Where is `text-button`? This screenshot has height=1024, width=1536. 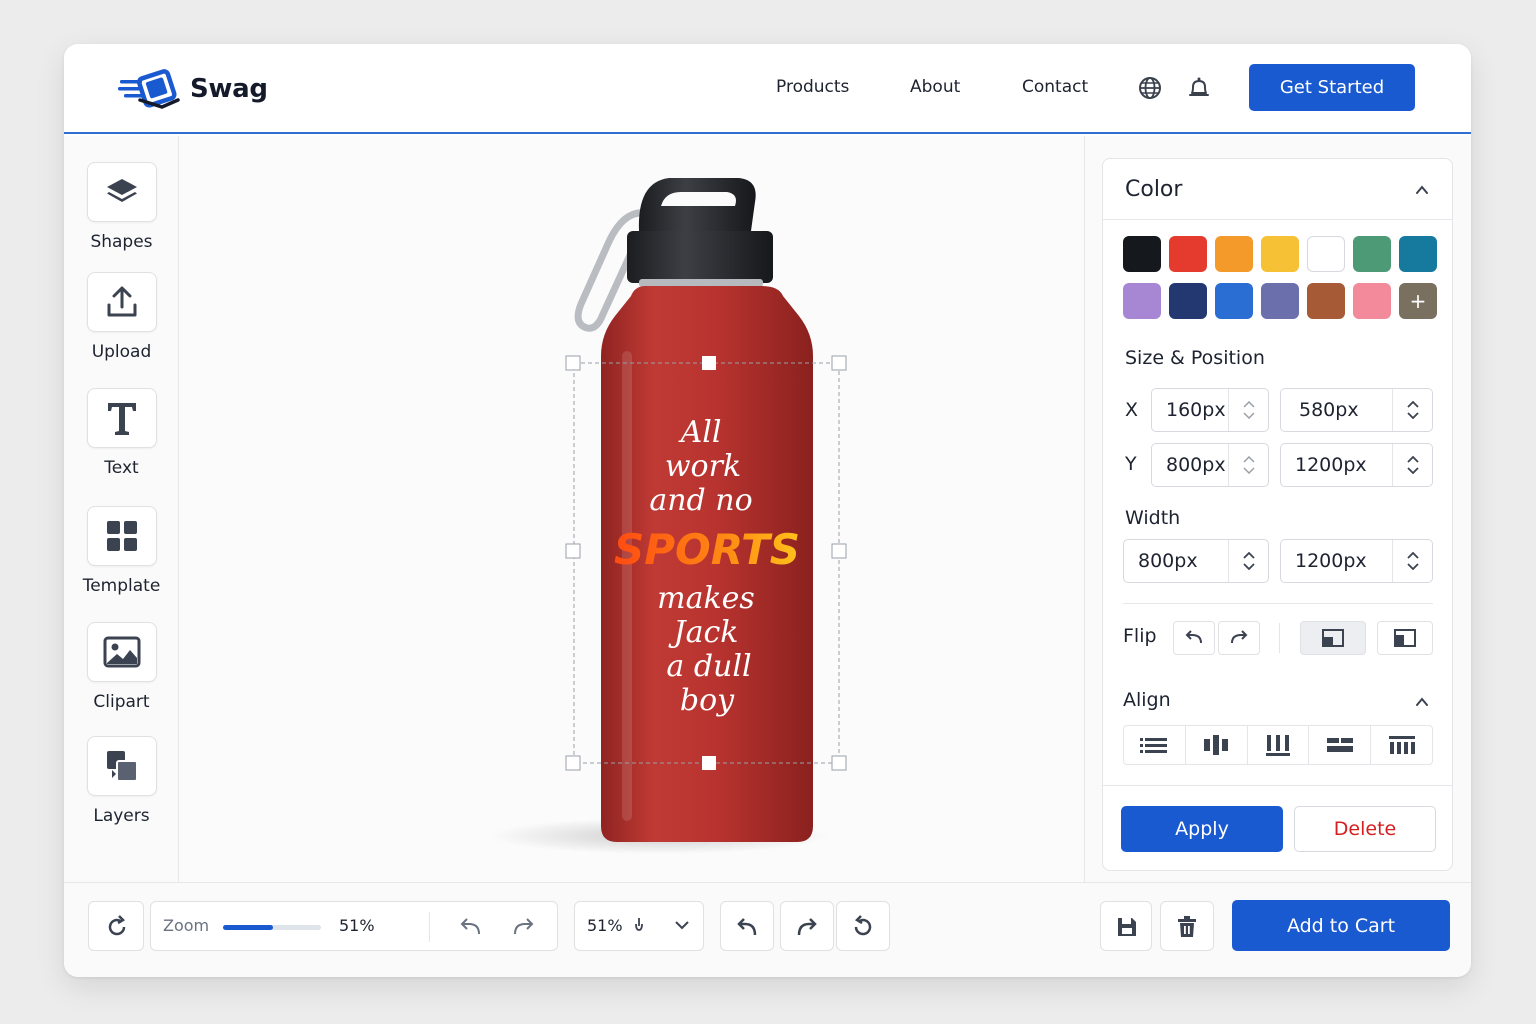
text-button is located at coordinates (121, 418).